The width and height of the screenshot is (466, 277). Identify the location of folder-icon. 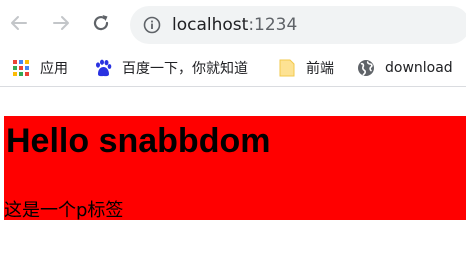
(287, 68).